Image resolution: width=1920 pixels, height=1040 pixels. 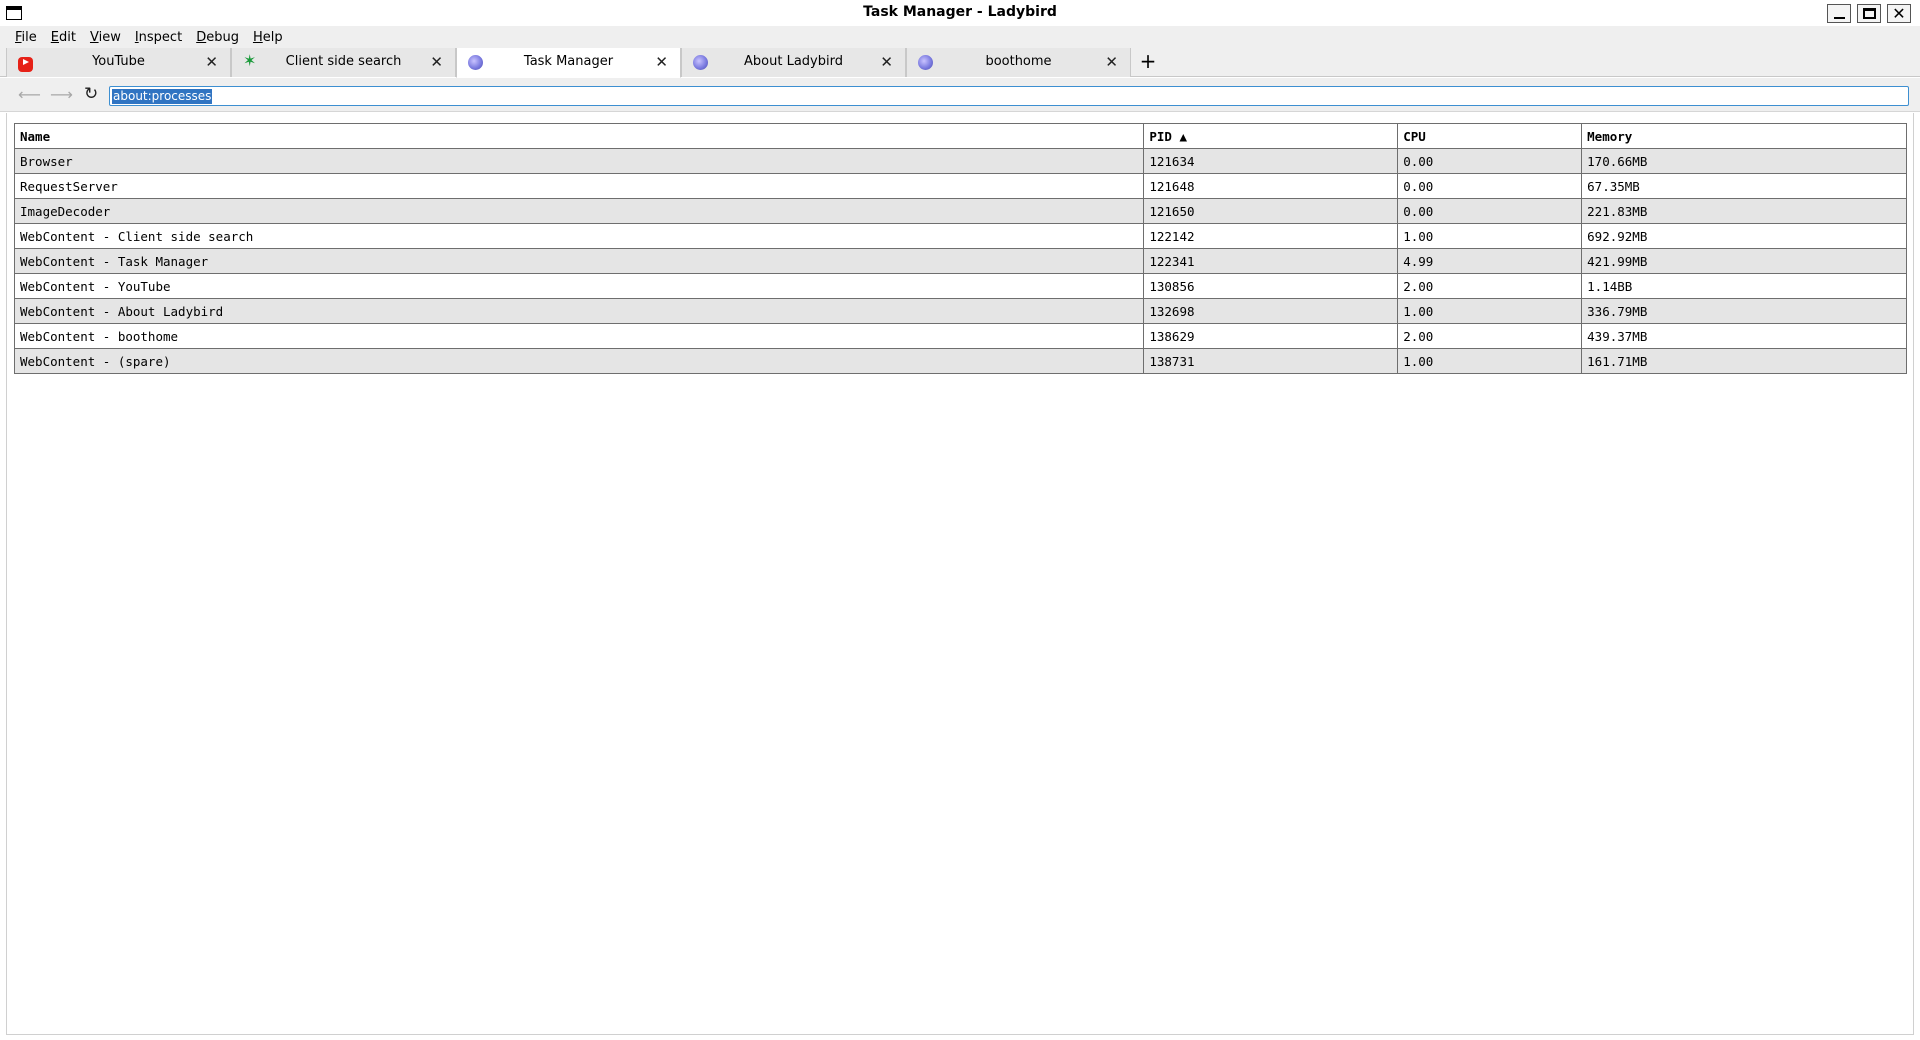 I want to click on close-window-button: ✕, so click(x=1899, y=13).